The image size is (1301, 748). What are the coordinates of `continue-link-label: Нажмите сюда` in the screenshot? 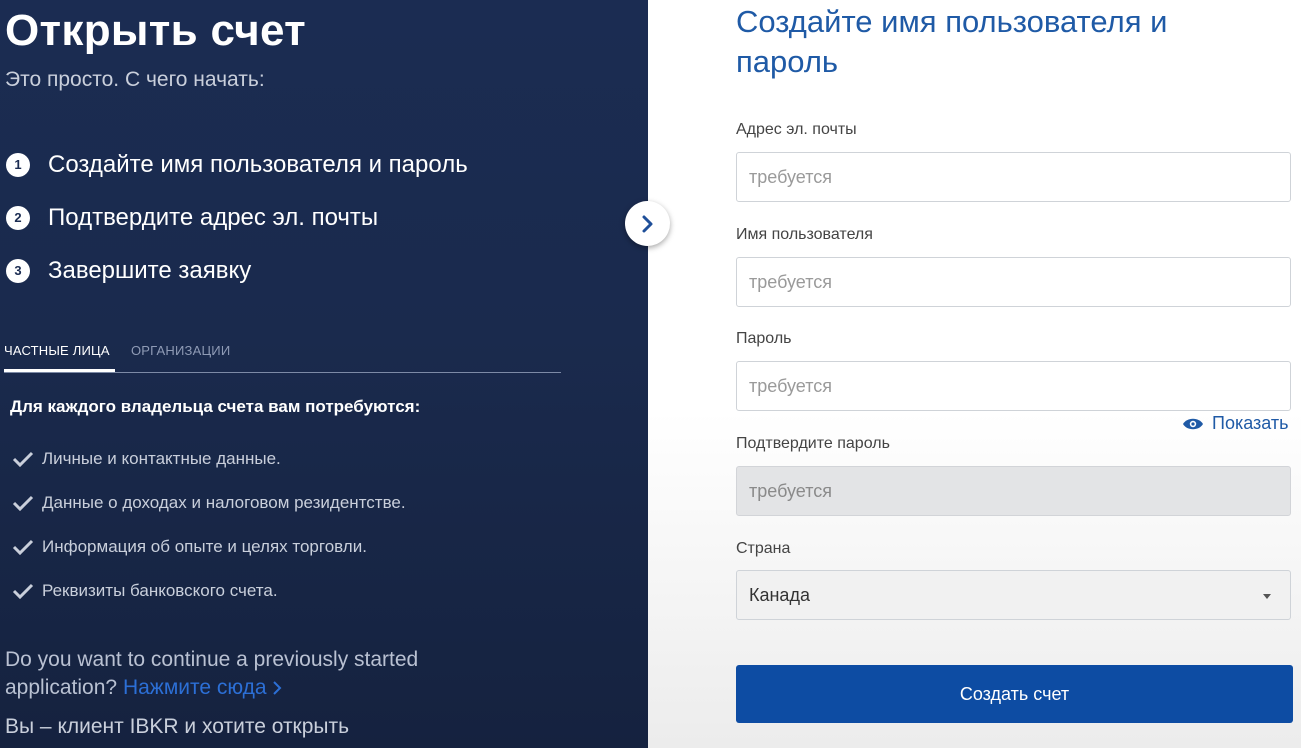 It's located at (194, 687).